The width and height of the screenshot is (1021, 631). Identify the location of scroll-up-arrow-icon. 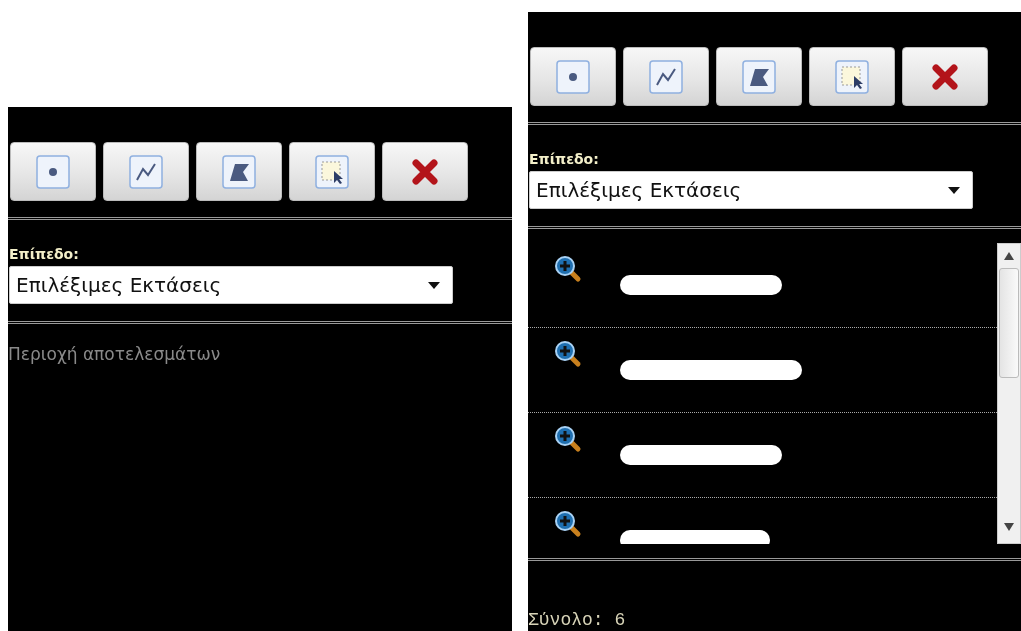
(1009, 256).